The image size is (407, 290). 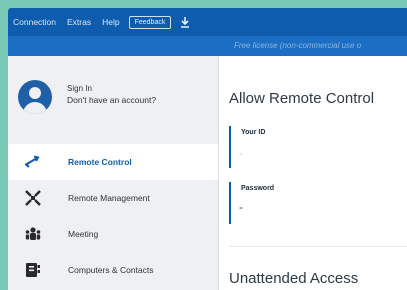 What do you see at coordinates (110, 22) in the screenshot?
I see `menu-help: Help` at bounding box center [110, 22].